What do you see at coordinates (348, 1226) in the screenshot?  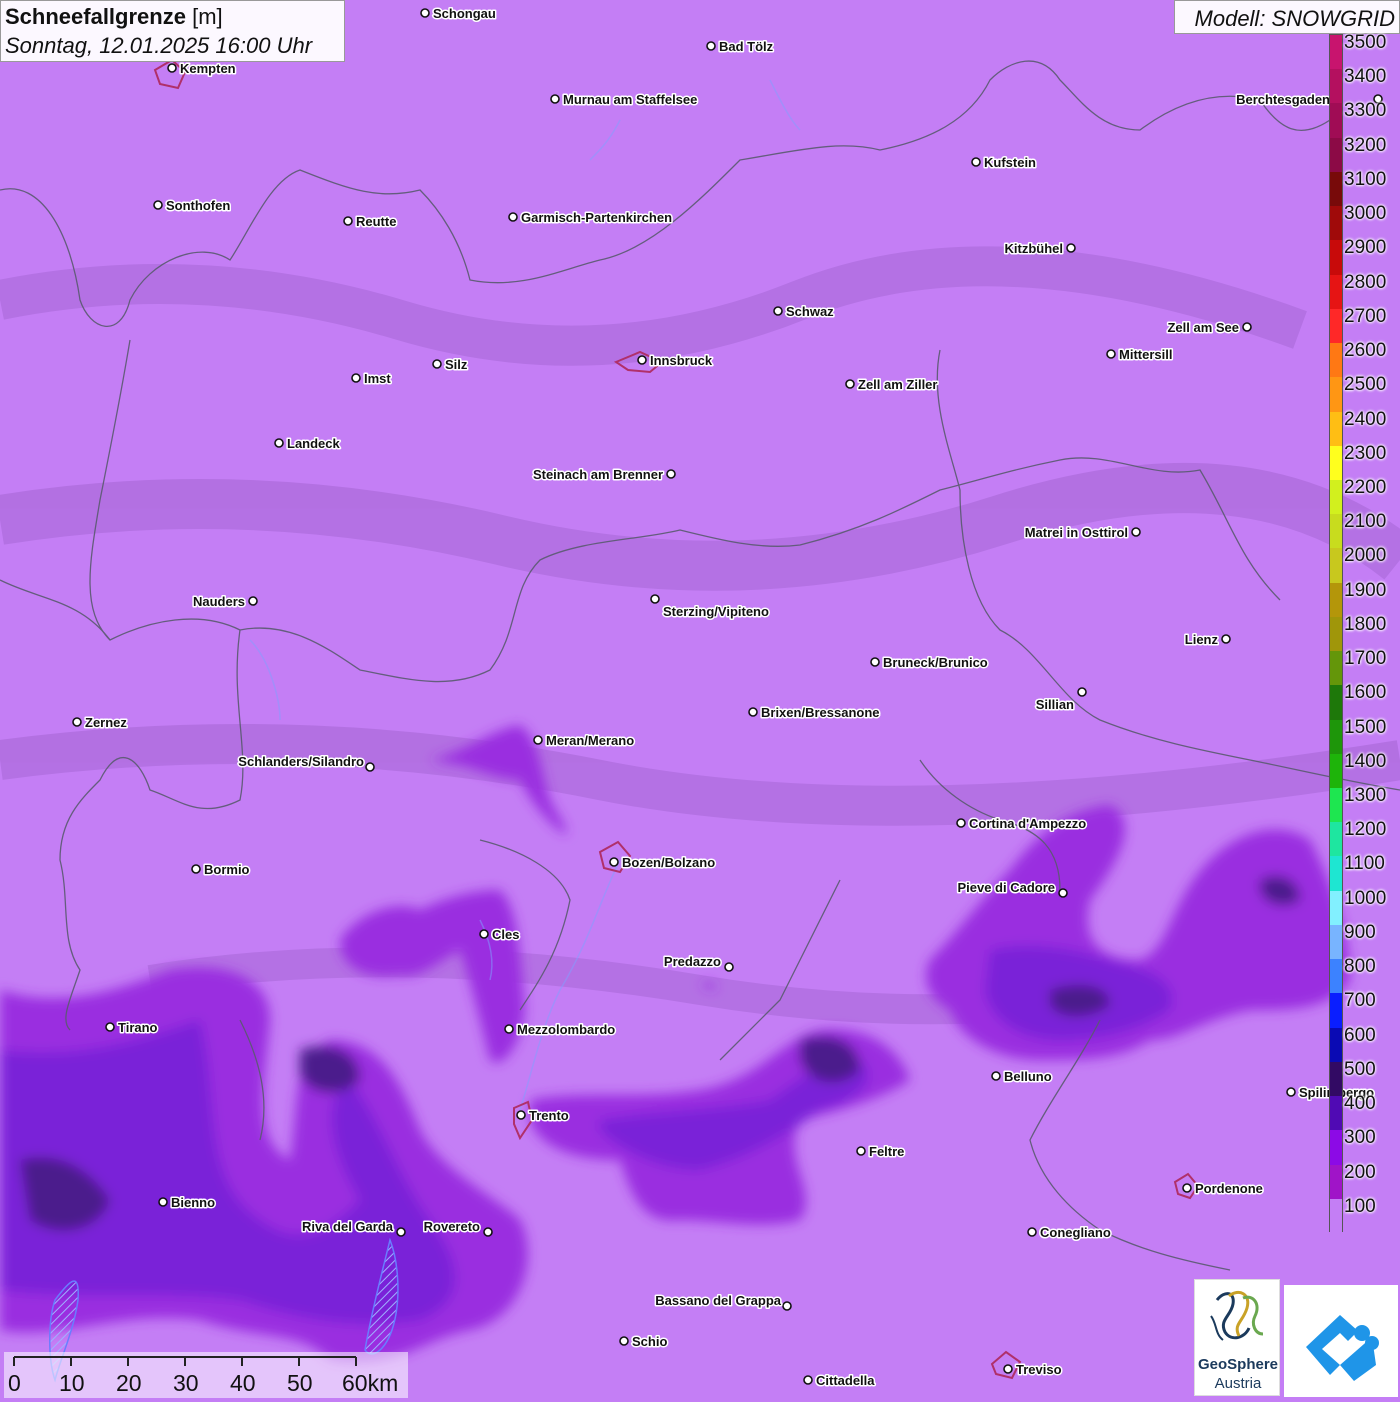 I see `city-label: Riva del Garda` at bounding box center [348, 1226].